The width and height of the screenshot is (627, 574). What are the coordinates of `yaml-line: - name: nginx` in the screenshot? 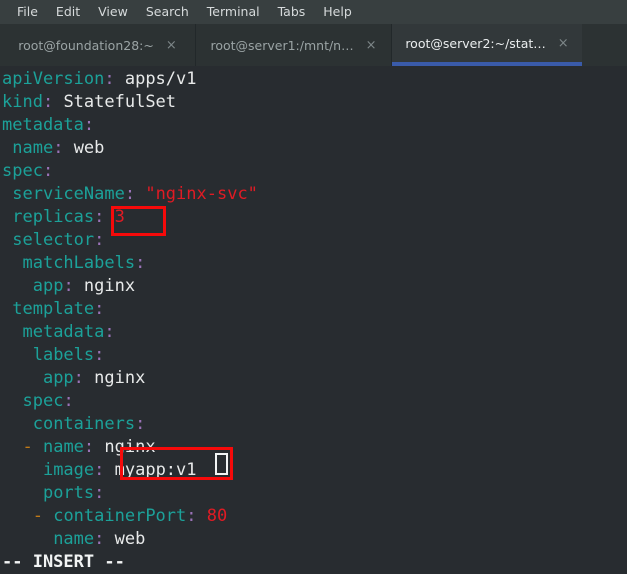 It's located at (313, 447).